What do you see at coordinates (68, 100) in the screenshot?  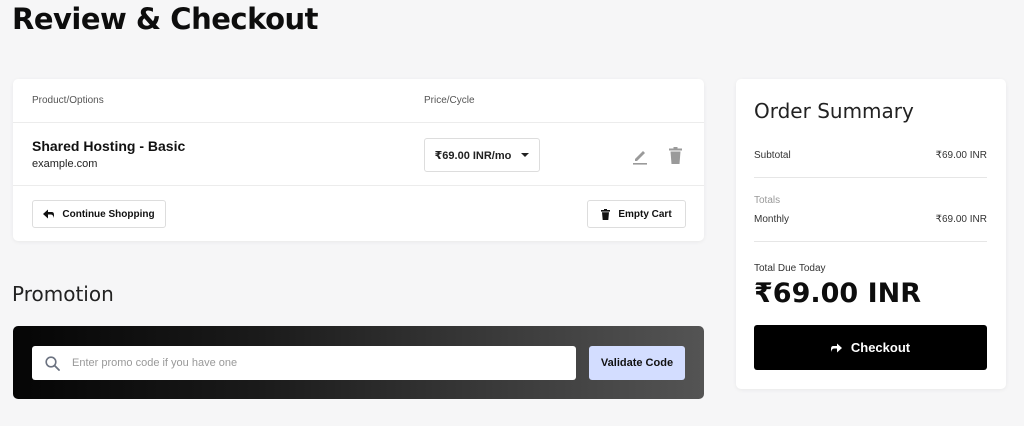 I see `column-header-product: Product/Options` at bounding box center [68, 100].